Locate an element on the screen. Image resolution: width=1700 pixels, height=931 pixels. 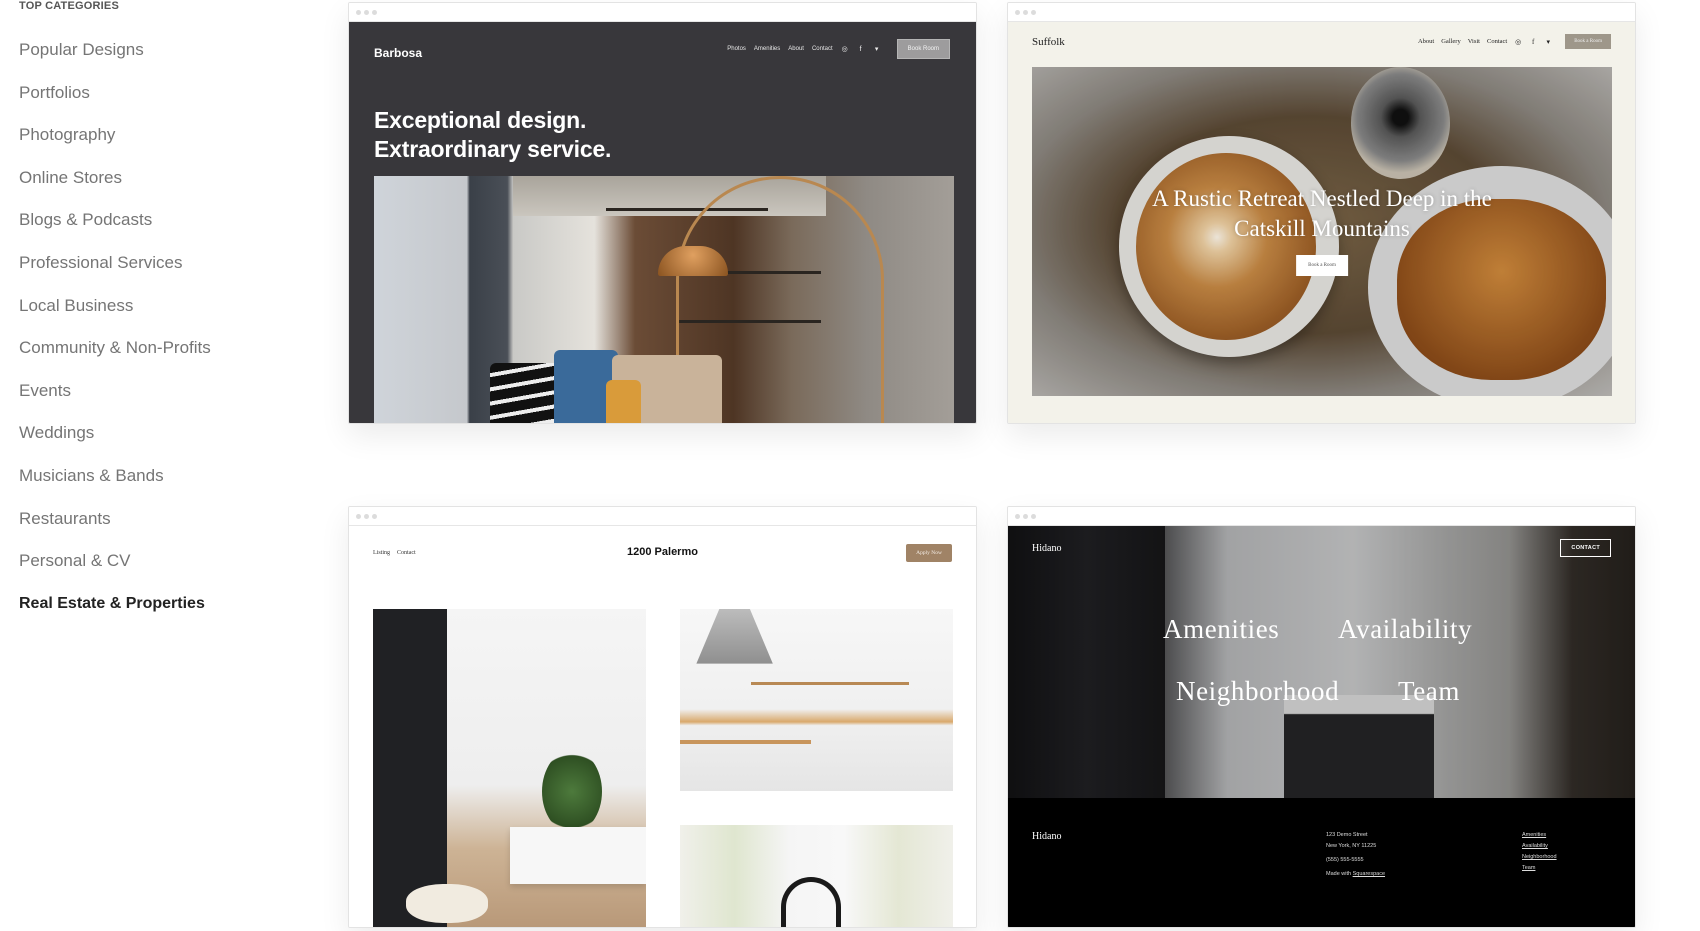
sidebar-item-real-estate-properties: Real Estate & Properties is located at coordinates (115, 613).